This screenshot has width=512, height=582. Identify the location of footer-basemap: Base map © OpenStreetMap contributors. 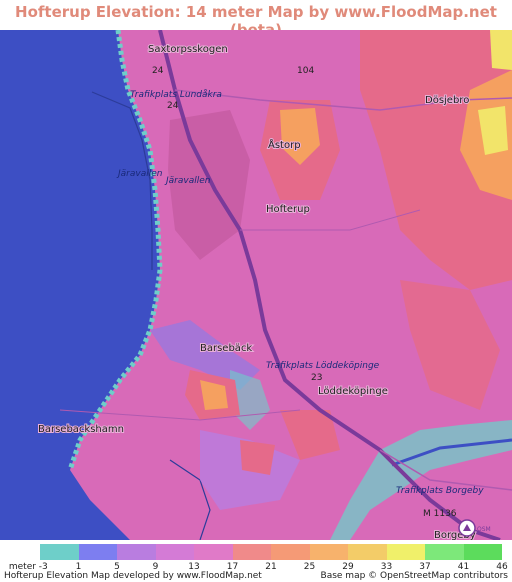
(414, 576).